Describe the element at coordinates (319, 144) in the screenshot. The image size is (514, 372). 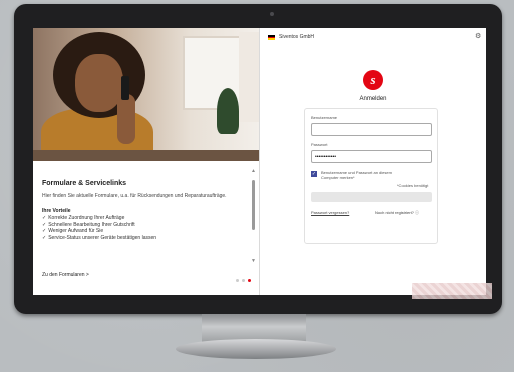
I see `password-label: Passwort` at that location.